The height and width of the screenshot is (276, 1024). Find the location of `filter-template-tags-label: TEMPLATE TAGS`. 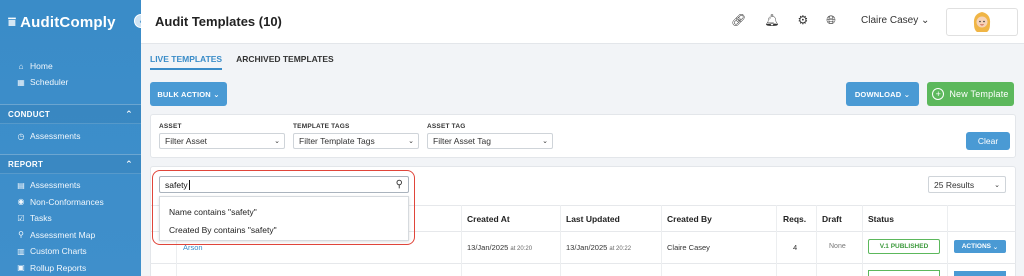

filter-template-tags-label: TEMPLATE TAGS is located at coordinates (321, 126).